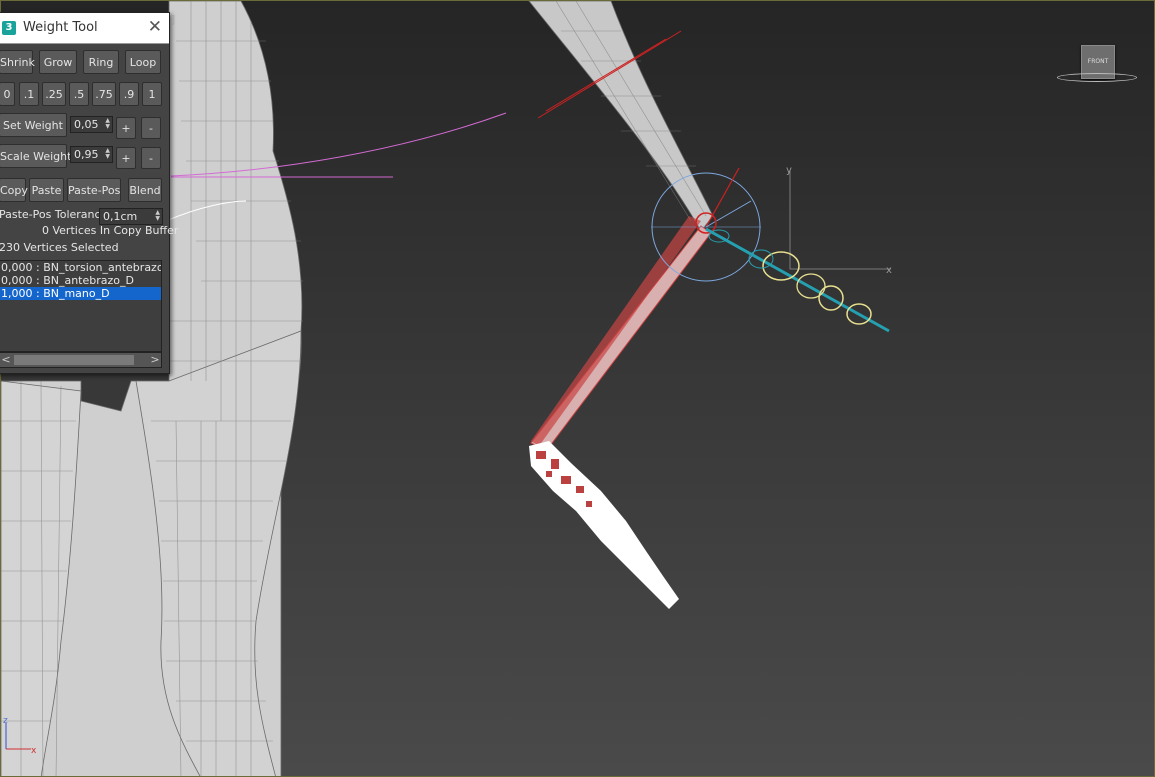 The height and width of the screenshot is (777, 1155). I want to click on list-item: 0,000 : BN_antebrazo_D, so click(80, 280).